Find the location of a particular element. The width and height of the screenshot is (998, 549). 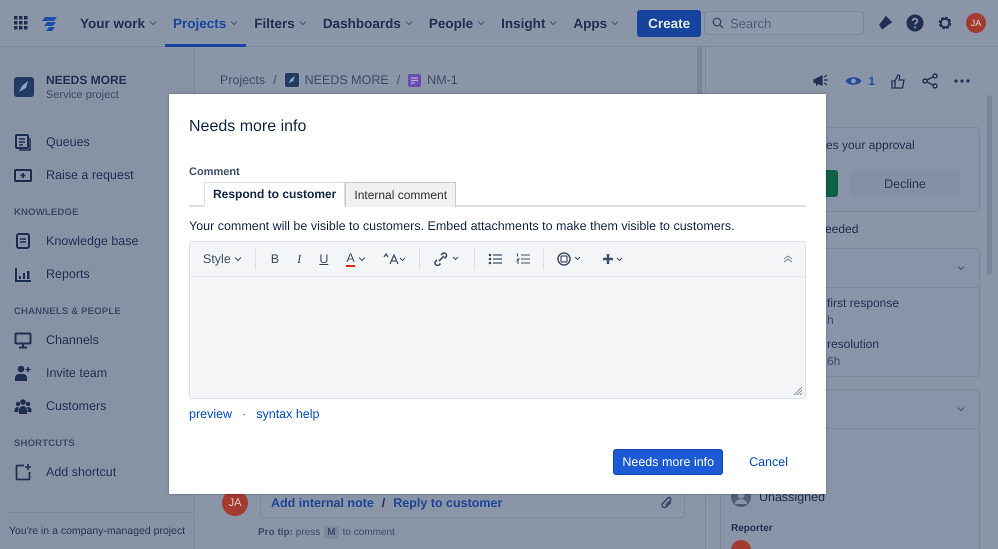

sla-time: 6h is located at coordinates (834, 361).